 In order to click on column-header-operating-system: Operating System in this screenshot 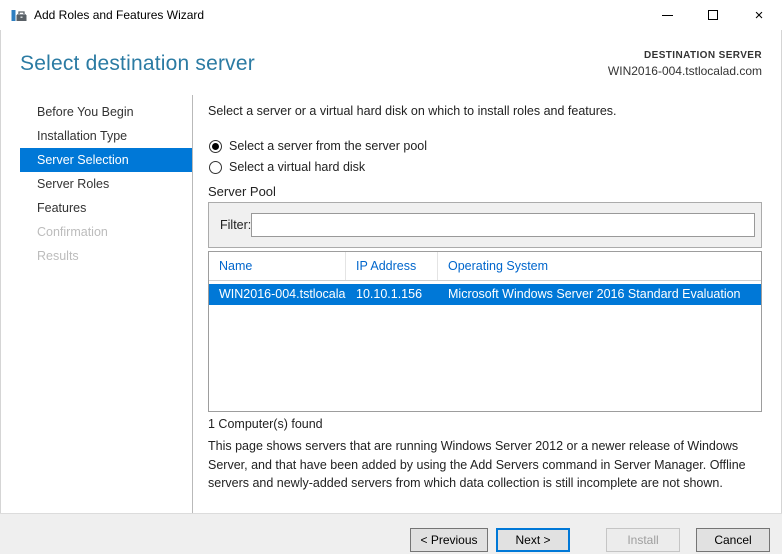, I will do `click(599, 266)`.